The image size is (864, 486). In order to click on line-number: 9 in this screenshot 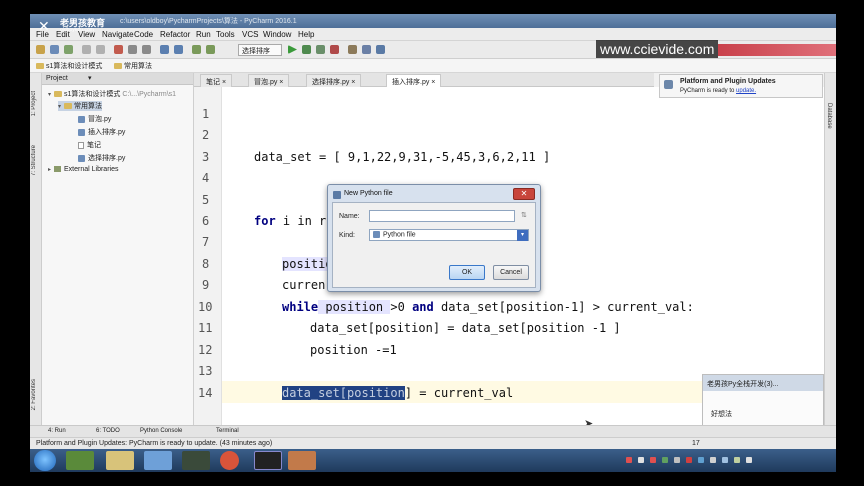, I will do `click(206, 285)`.